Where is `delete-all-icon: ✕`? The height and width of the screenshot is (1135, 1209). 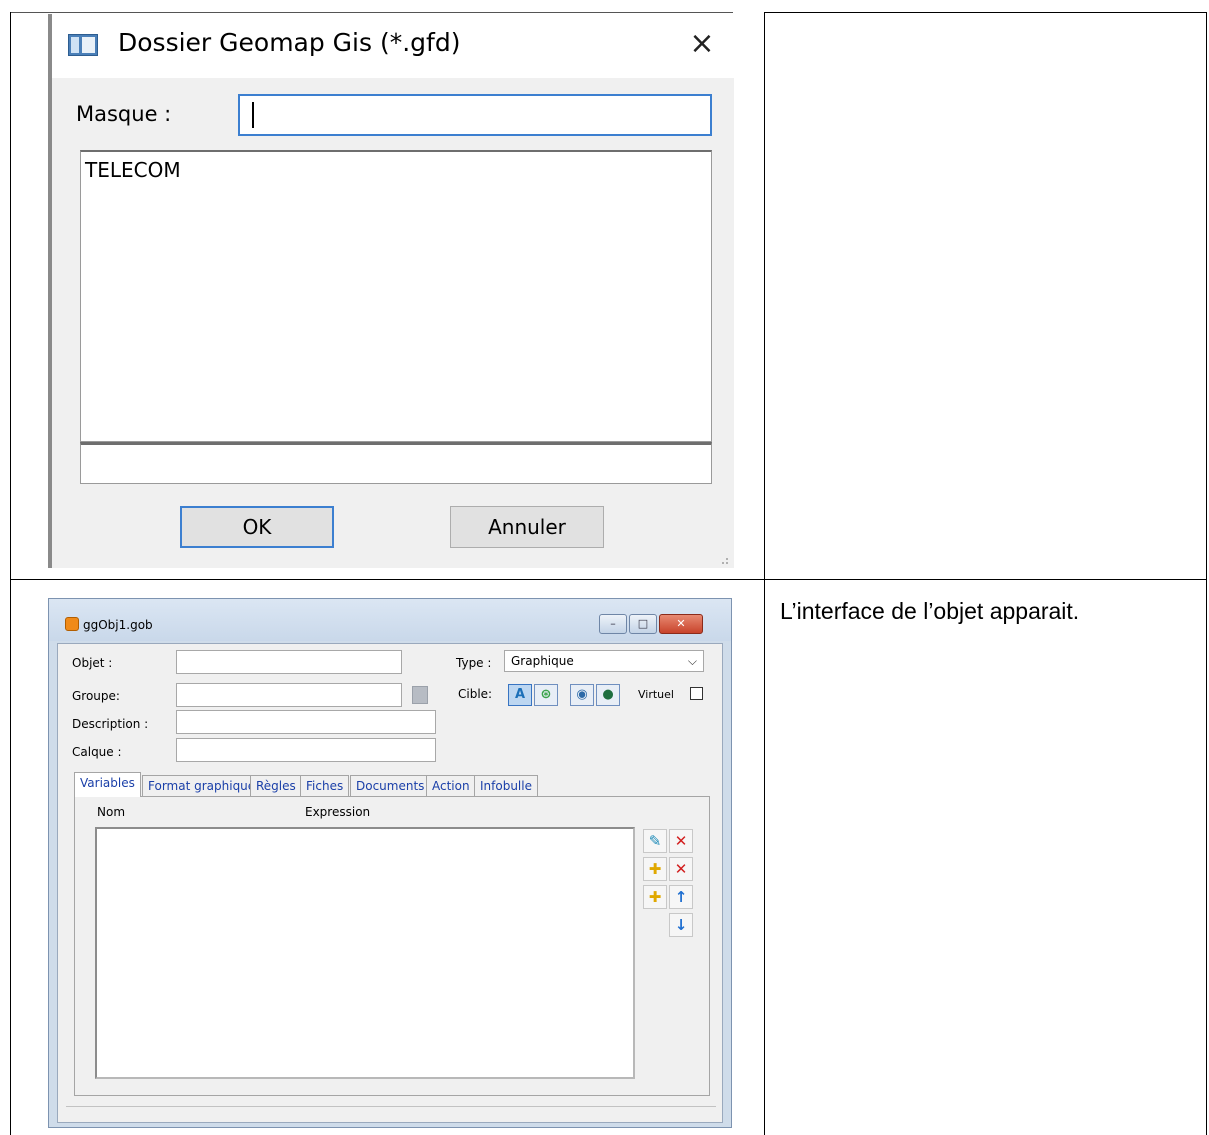 delete-all-icon: ✕ is located at coordinates (681, 869).